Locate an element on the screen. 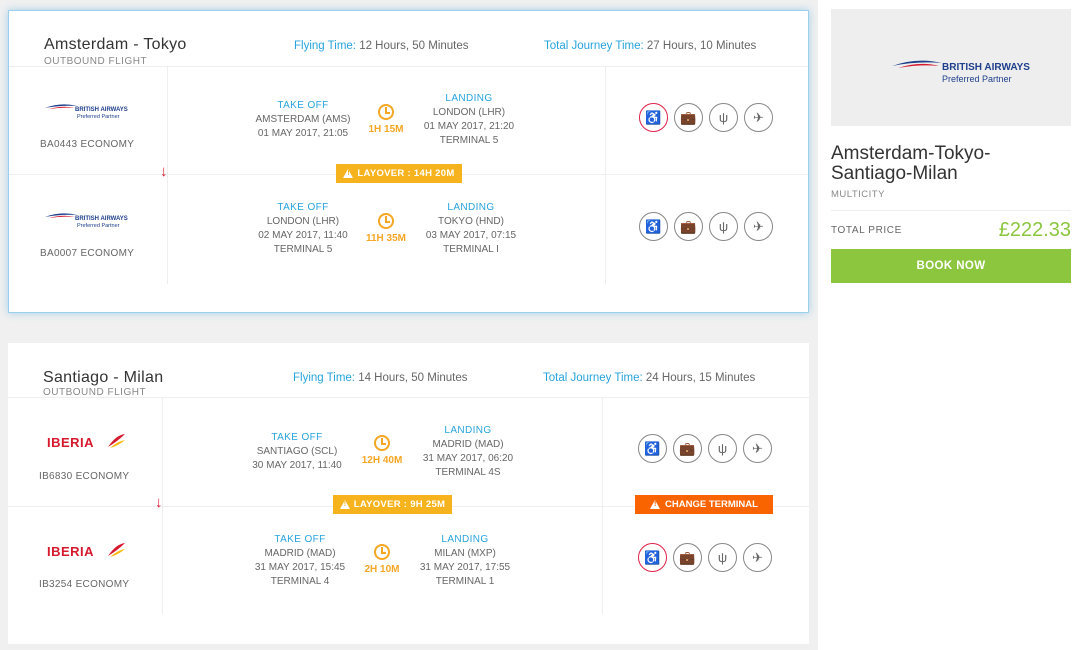  takeoff-airport: MADRID (MAD) is located at coordinates (300, 553).